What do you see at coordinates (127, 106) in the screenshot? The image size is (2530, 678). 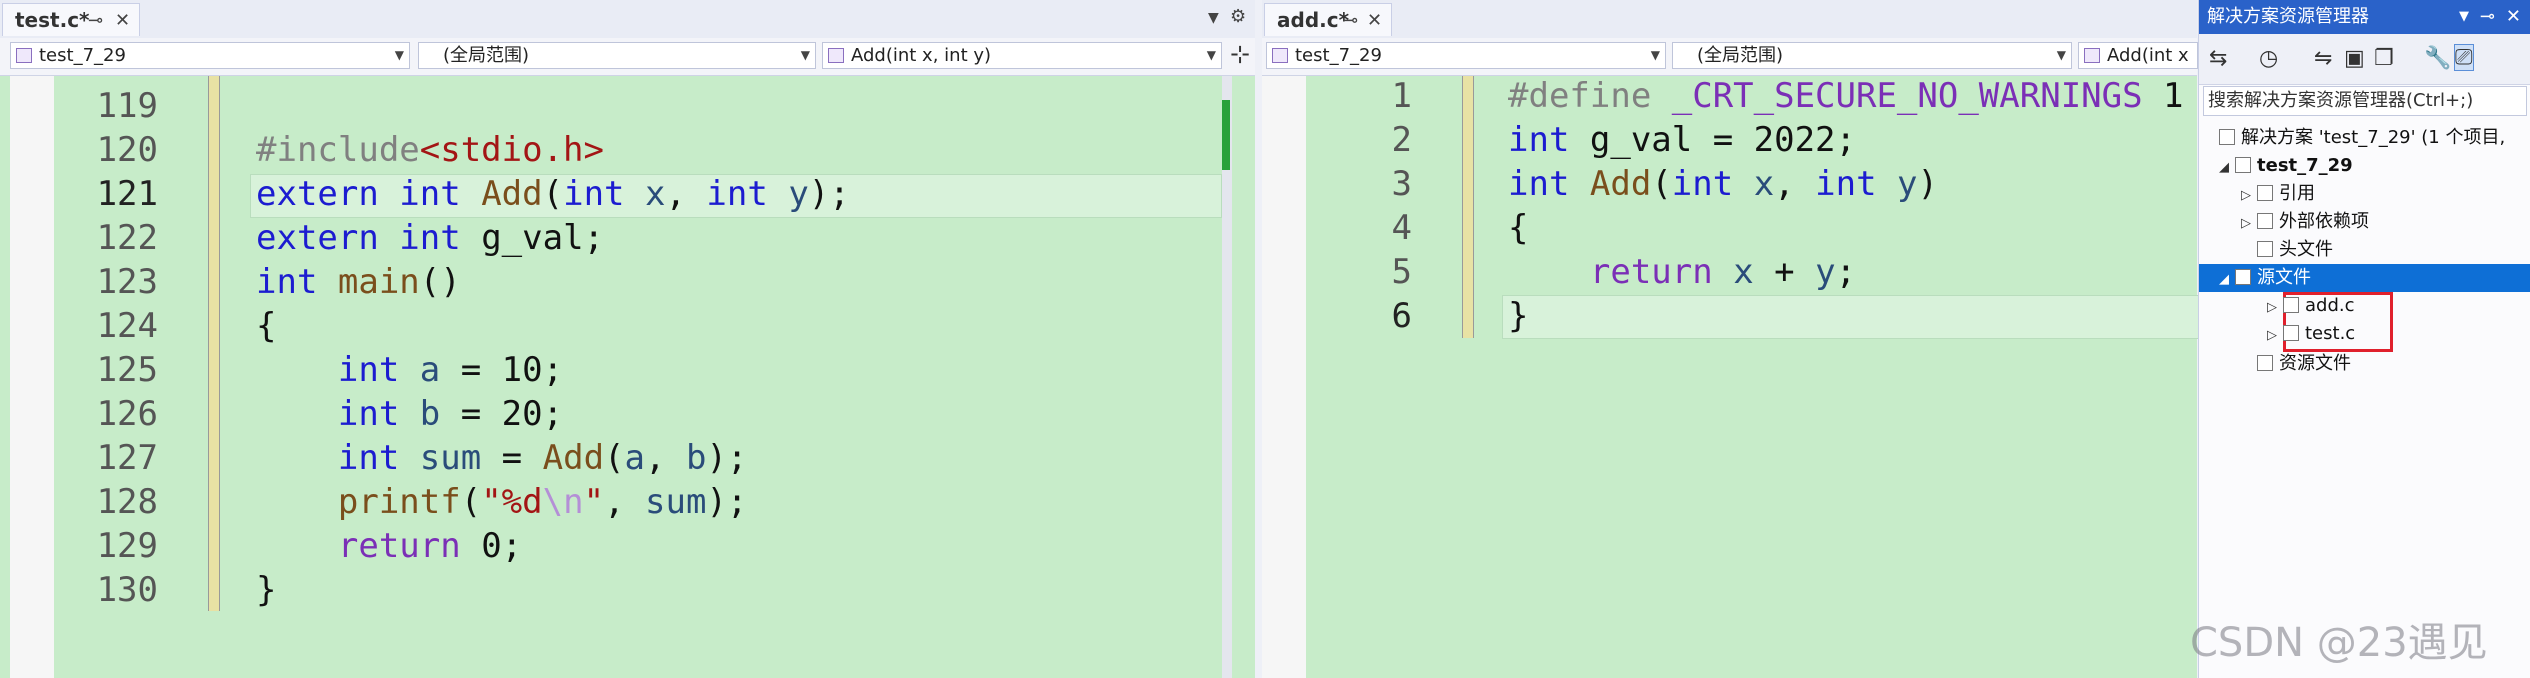 I see `line-number: 119` at bounding box center [127, 106].